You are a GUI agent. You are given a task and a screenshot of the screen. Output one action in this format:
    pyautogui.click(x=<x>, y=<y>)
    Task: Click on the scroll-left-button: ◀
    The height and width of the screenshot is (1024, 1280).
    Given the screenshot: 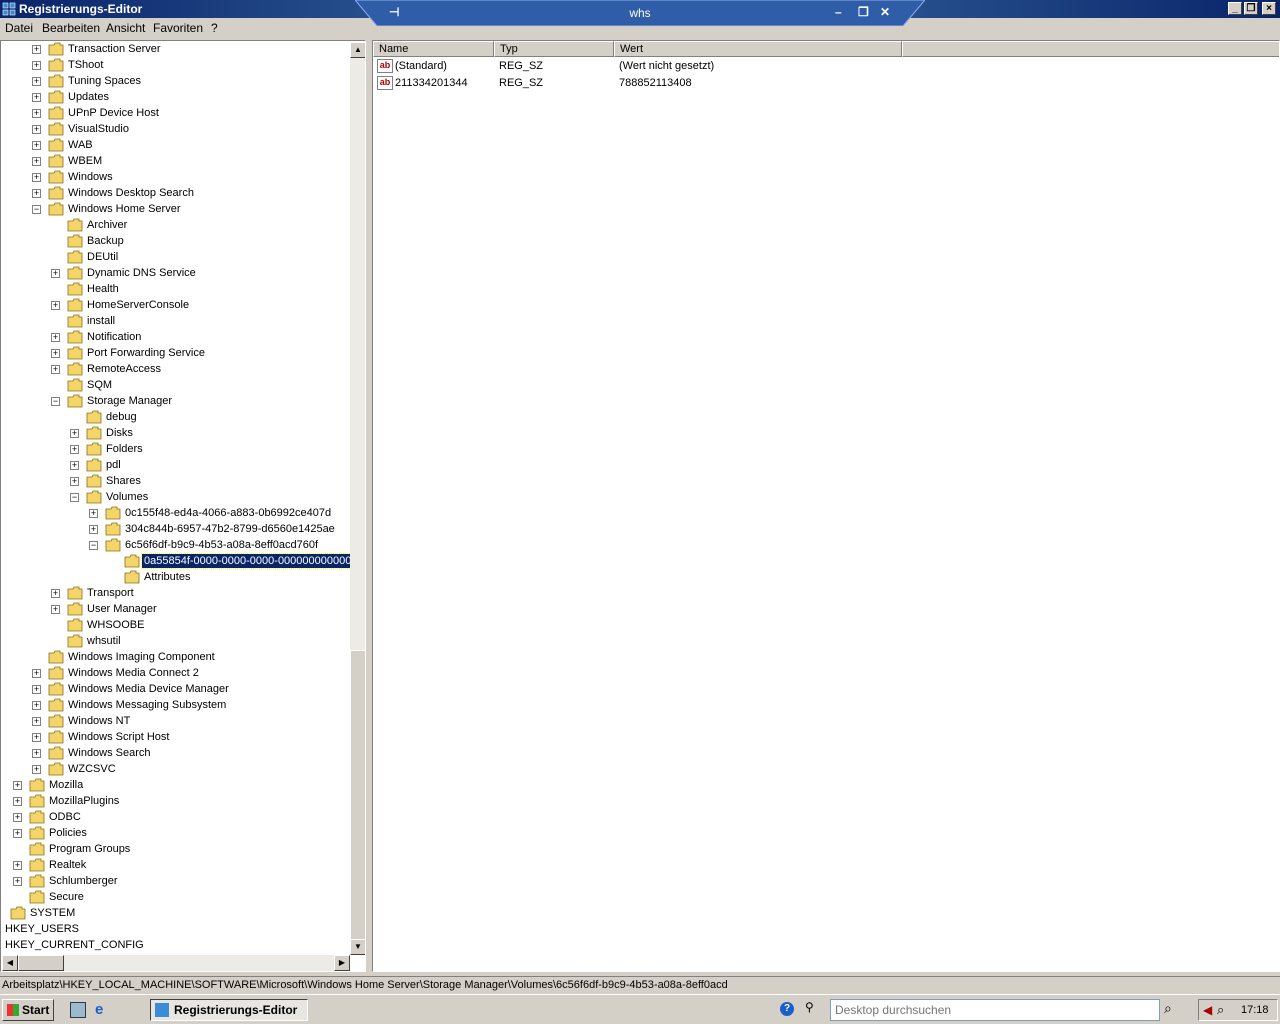 What is the action you would take?
    pyautogui.click(x=10, y=963)
    